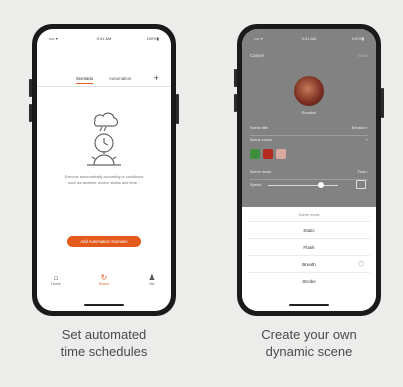 The height and width of the screenshot is (387, 403). I want to click on nav-me: ♟ Me, so click(152, 279).